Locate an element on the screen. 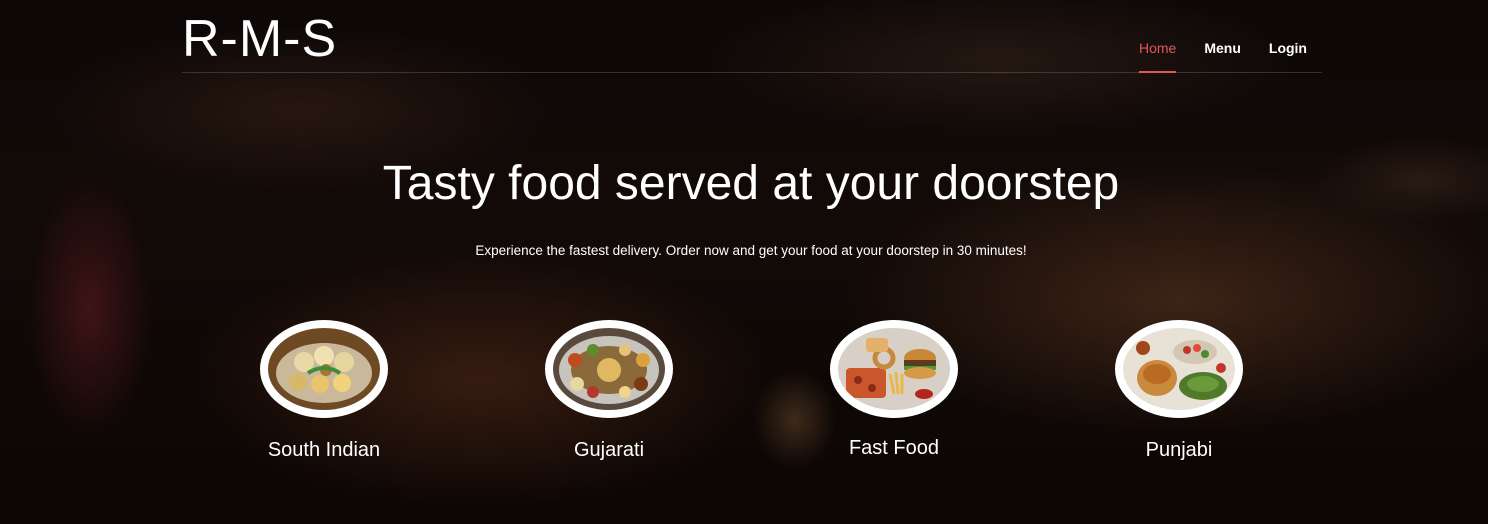 The width and height of the screenshot is (1488, 524). brand-logo: R-M-S is located at coordinates (259, 39).